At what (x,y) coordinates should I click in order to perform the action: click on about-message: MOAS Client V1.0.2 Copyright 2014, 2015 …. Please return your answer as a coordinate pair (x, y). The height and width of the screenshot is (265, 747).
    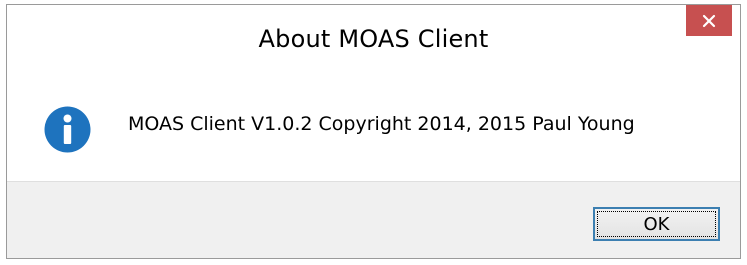
    Looking at the image, I should click on (381, 124).